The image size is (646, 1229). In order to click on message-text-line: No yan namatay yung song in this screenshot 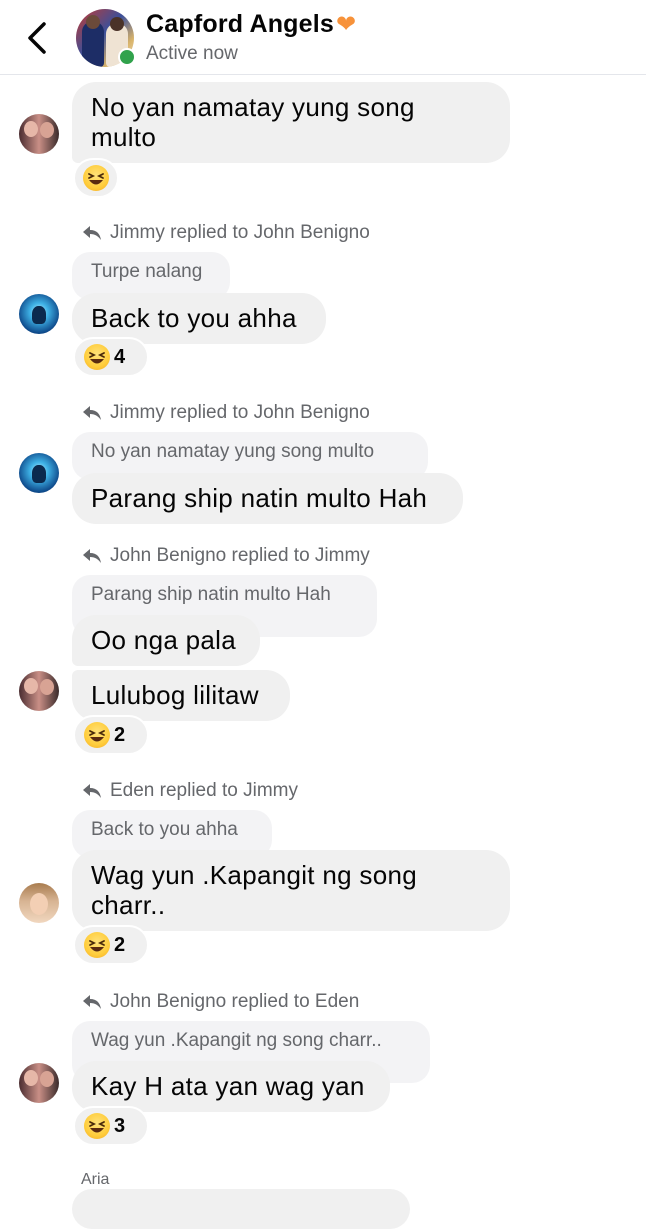, I will do `click(253, 107)`.